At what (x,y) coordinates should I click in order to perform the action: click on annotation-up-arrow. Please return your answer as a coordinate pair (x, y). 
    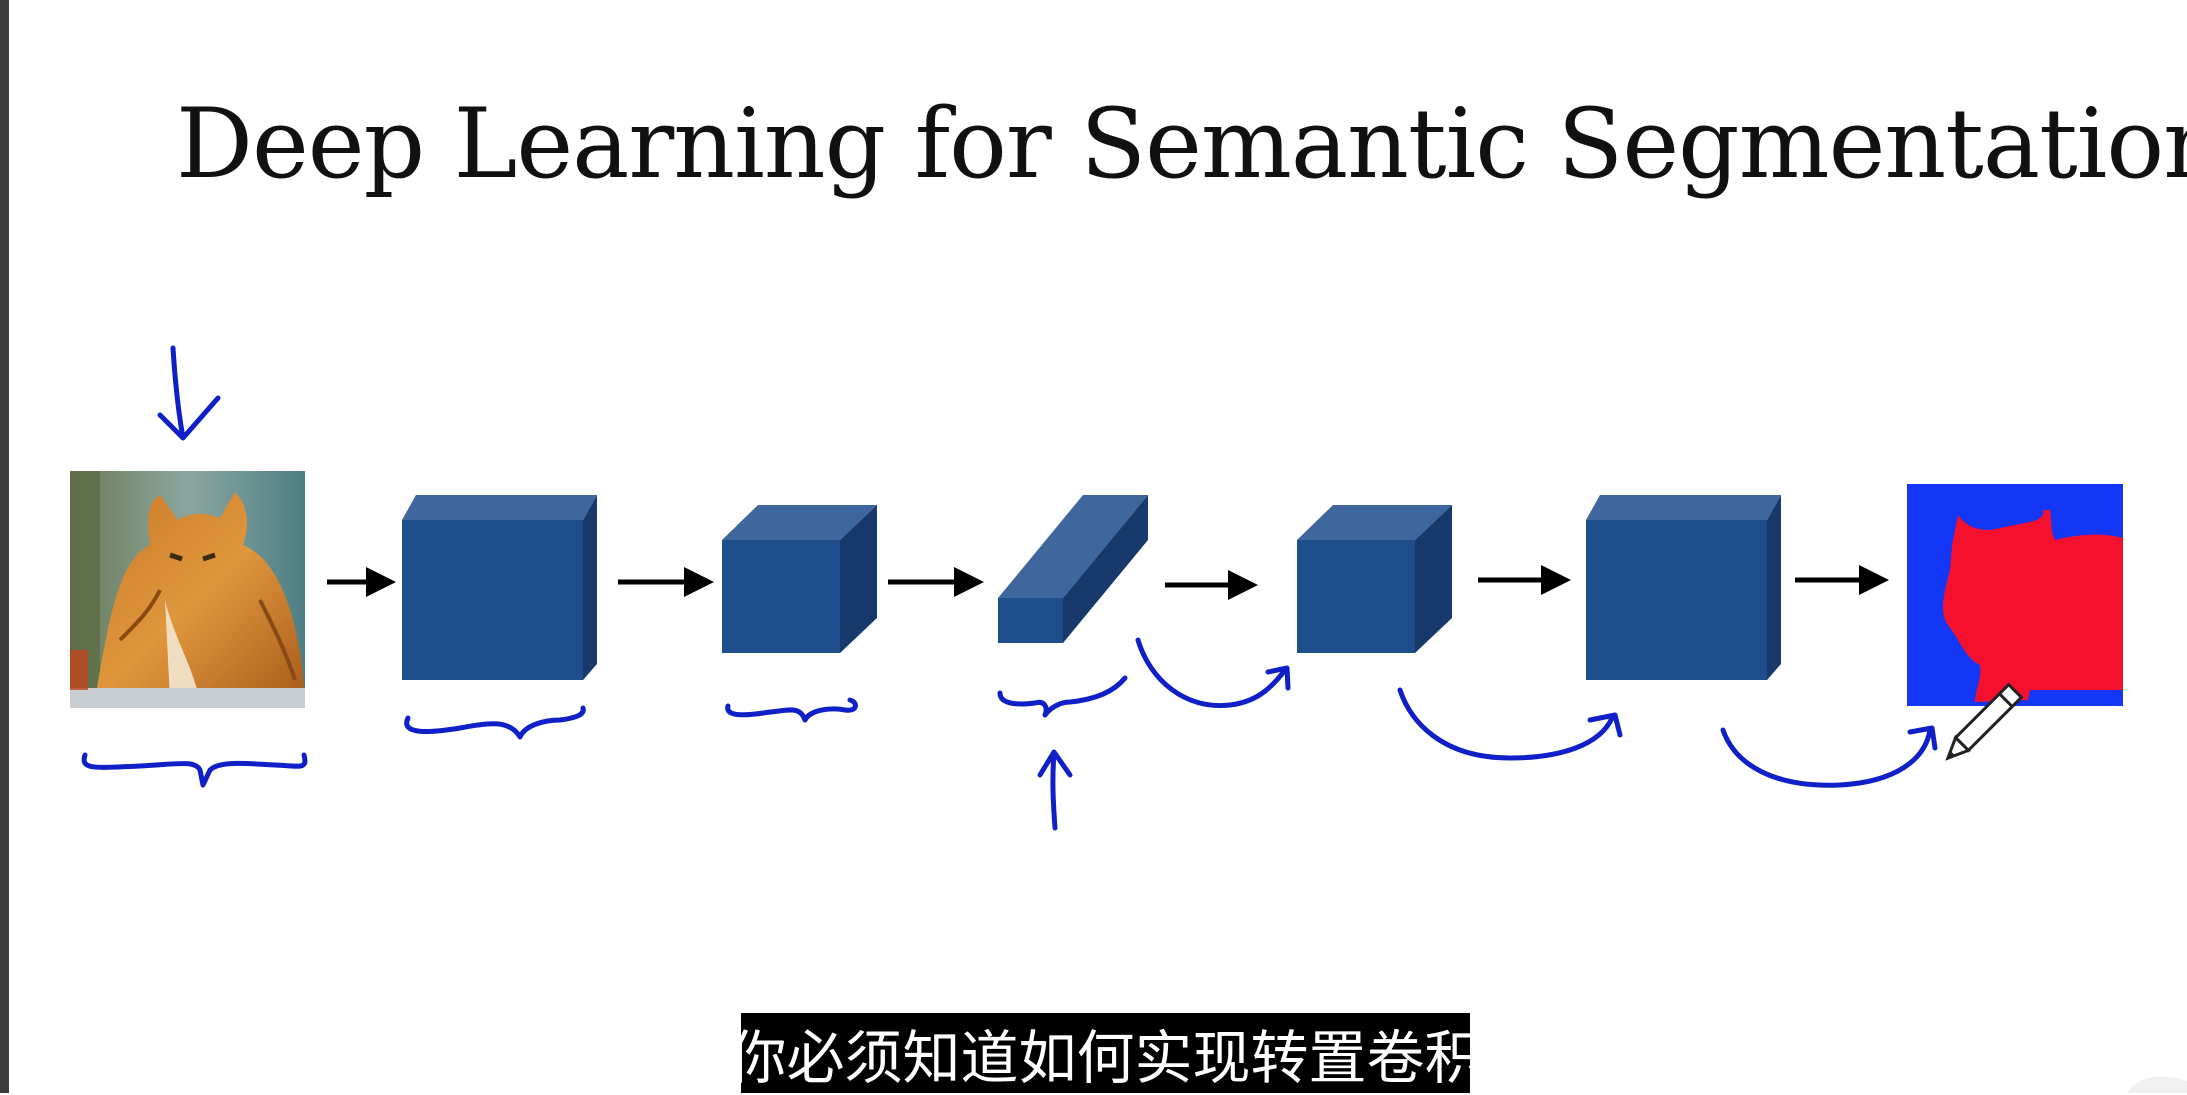
    Looking at the image, I should click on (1055, 790).